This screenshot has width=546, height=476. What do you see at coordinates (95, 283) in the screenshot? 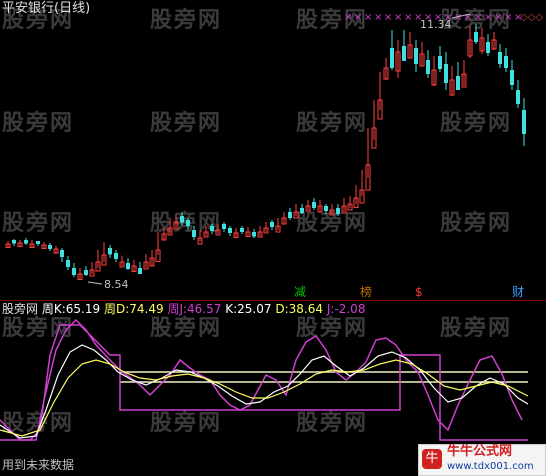
I see `low-pointer` at bounding box center [95, 283].